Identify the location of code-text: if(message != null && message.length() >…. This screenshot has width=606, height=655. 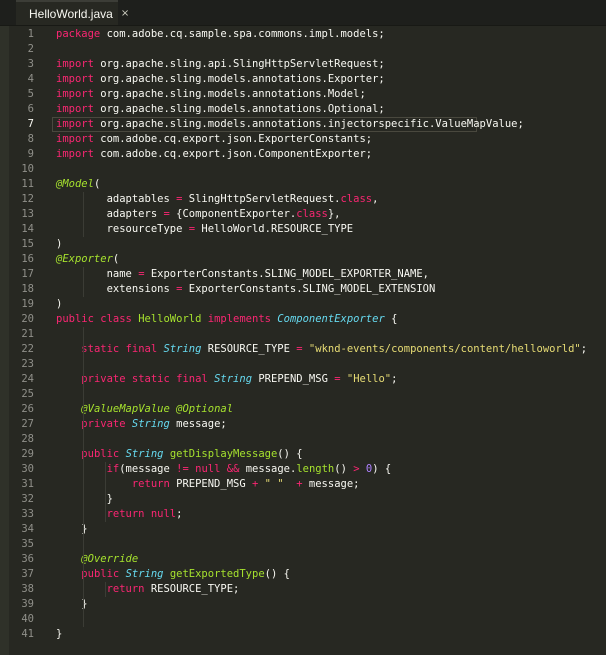
(249, 469).